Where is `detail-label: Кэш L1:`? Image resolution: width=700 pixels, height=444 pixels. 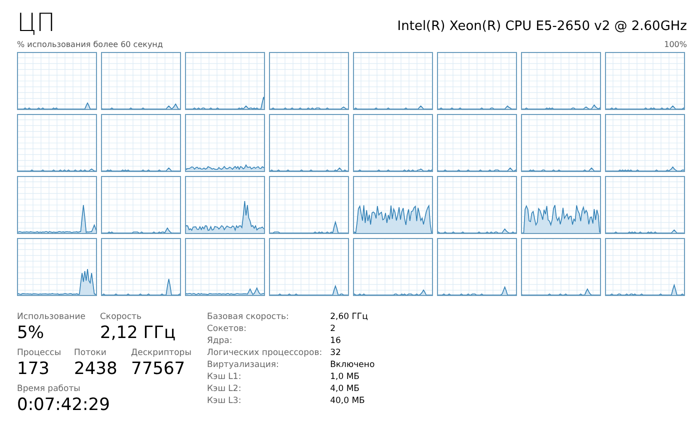
detail-label: Кэш L1: is located at coordinates (224, 377).